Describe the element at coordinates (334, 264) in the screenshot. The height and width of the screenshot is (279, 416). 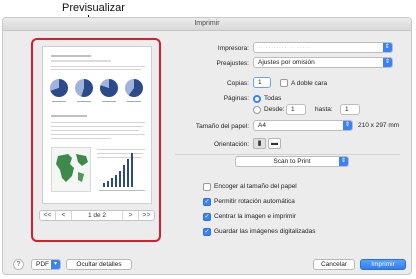
I see `cancel-button: Cancelar` at that location.